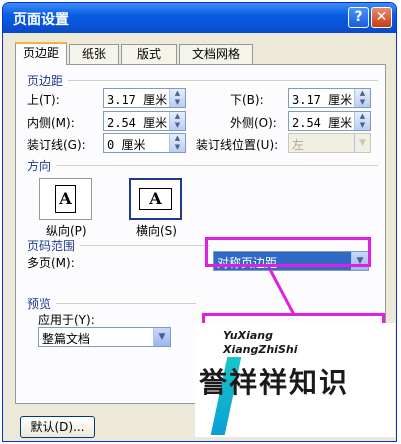 Image resolution: width=401 pixels, height=444 pixels. I want to click on portrait-page-icon: A, so click(65, 199).